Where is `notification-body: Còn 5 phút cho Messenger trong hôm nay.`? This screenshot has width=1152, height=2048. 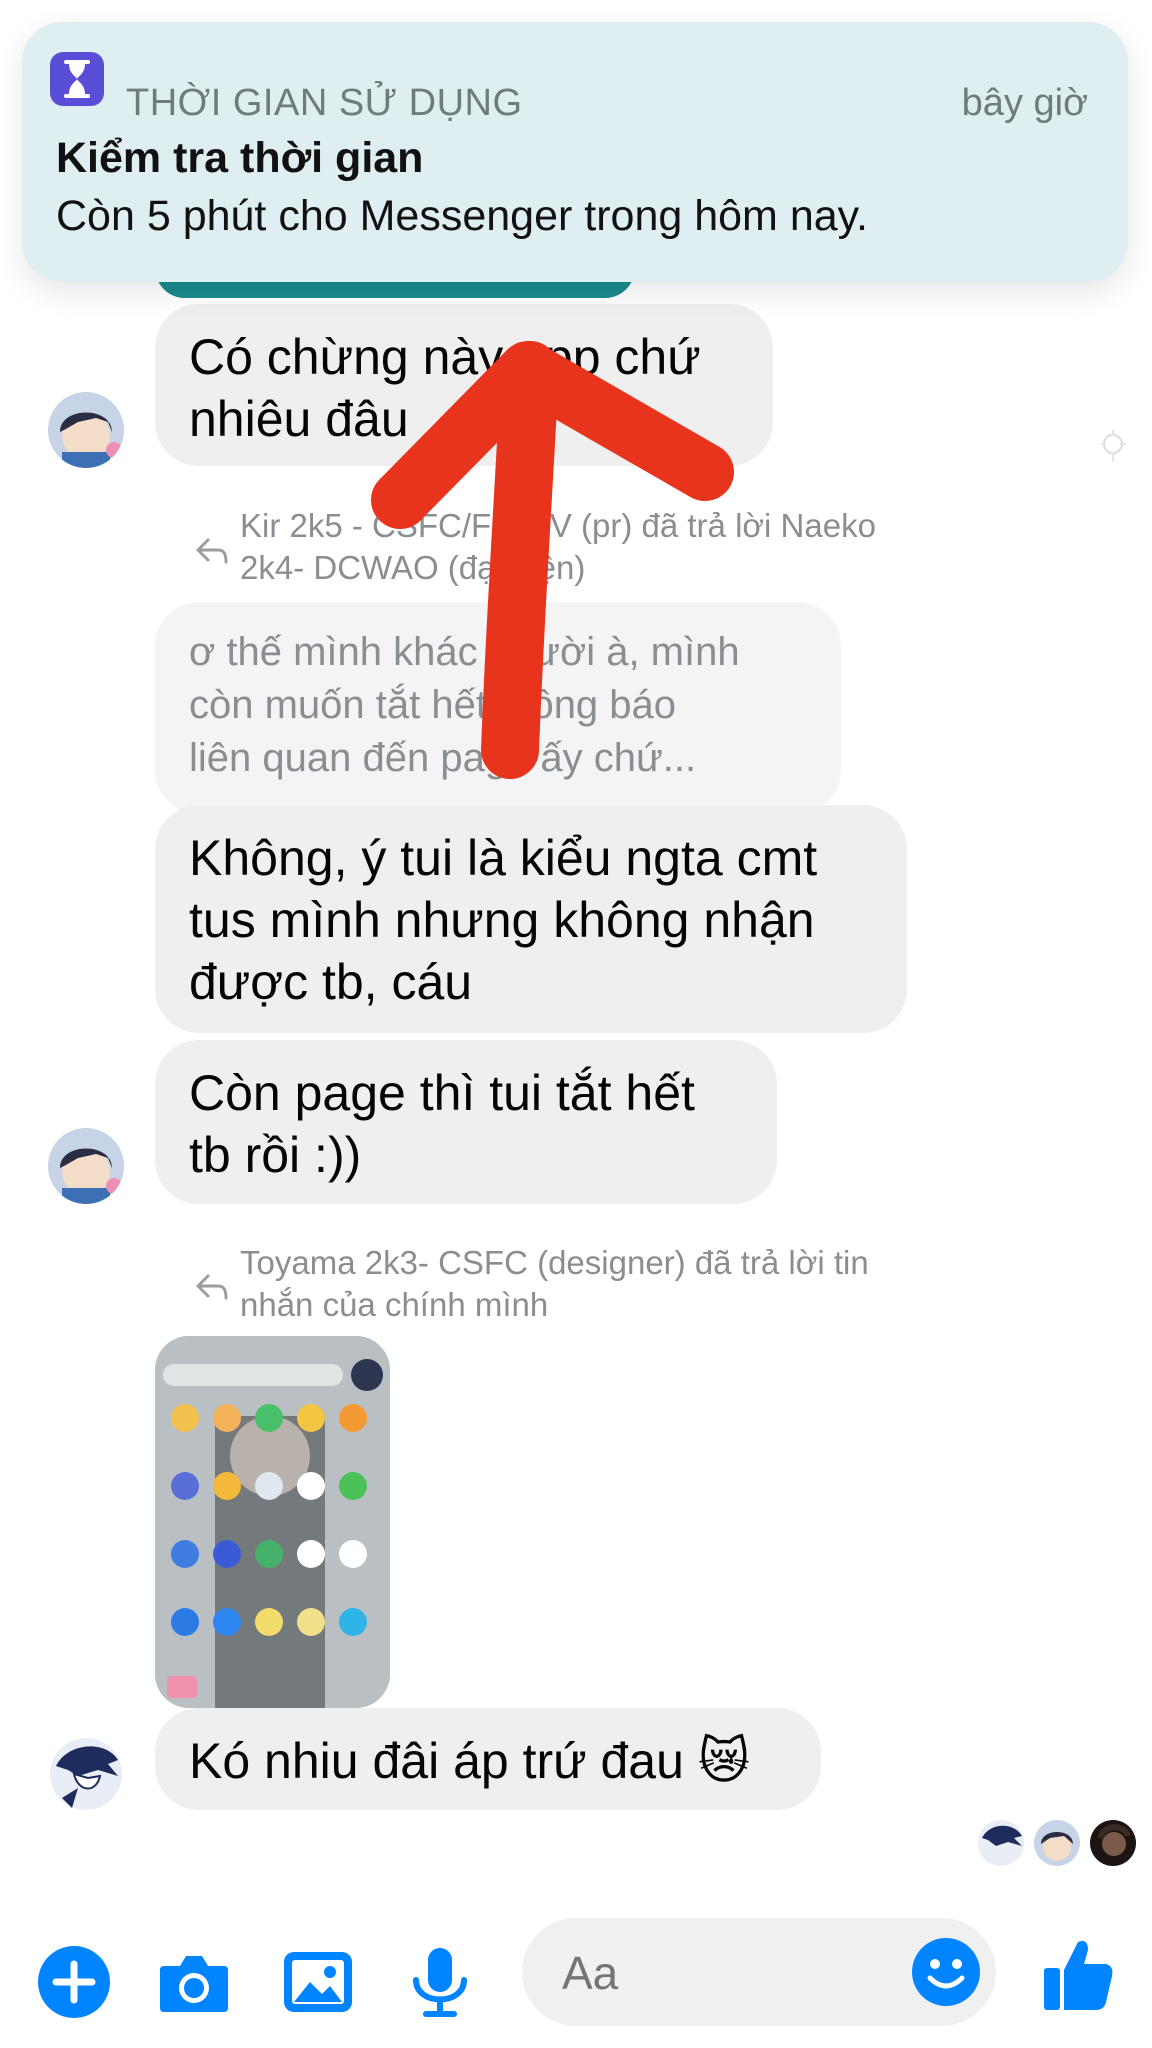
notification-body: Còn 5 phút cho Messenger trong hôm nay. is located at coordinates (462, 216).